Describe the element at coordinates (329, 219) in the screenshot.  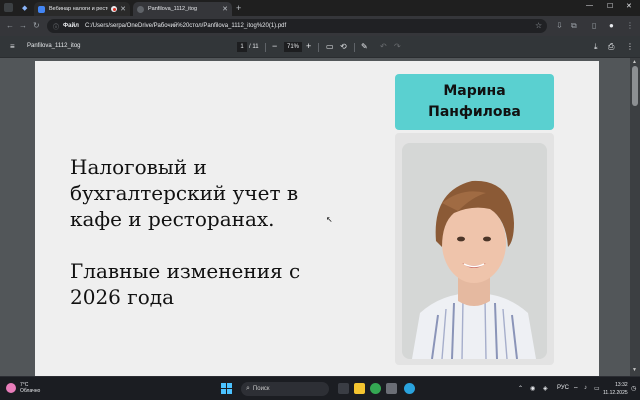
I see `mouse-cursor-icon: ↖` at that location.